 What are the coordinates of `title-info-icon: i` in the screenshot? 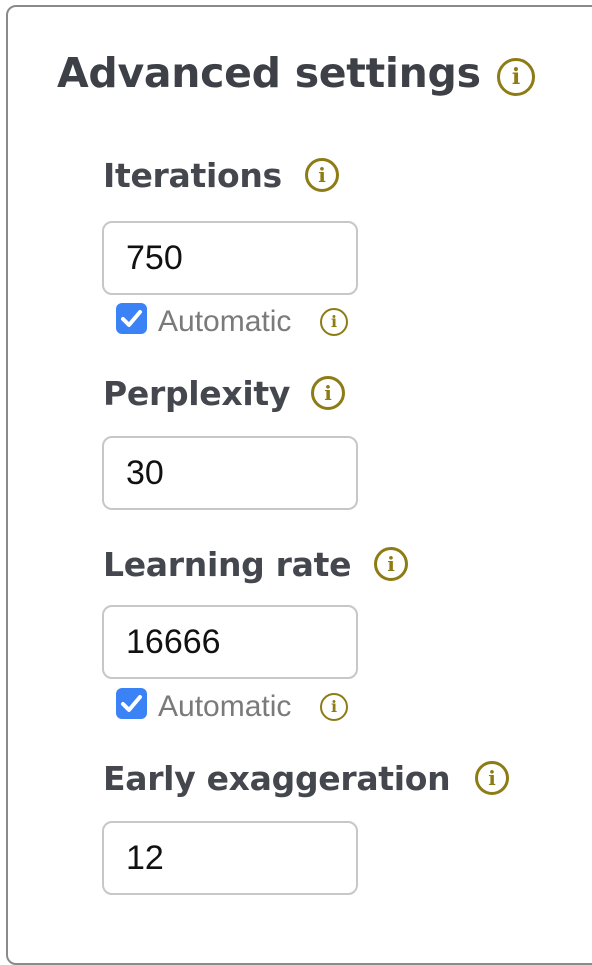 It's located at (516, 77).